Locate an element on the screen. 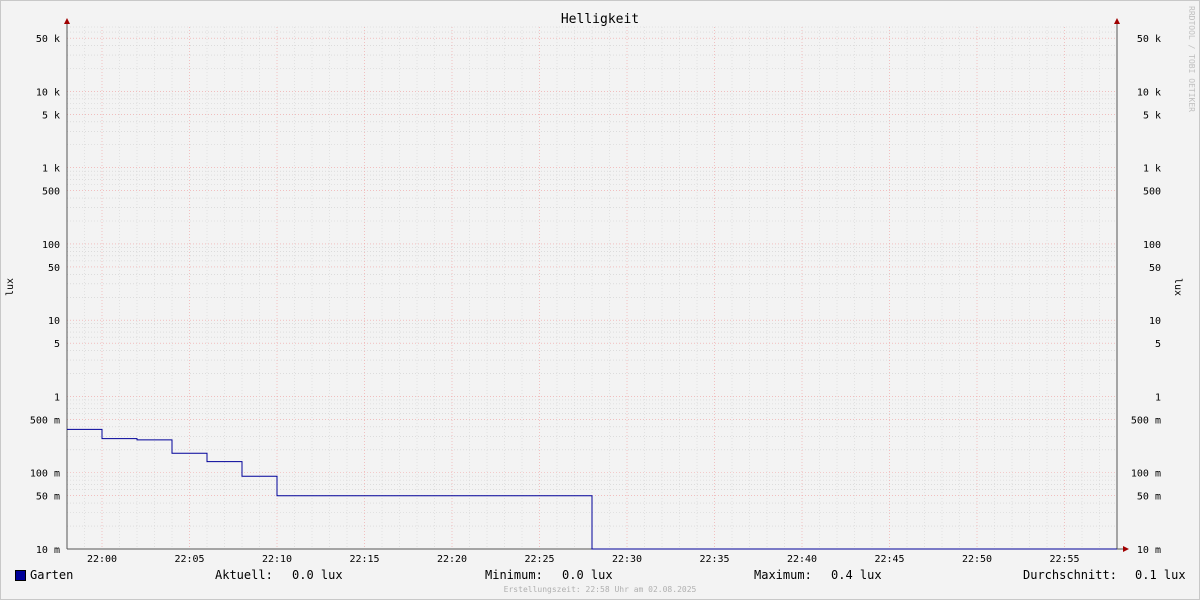  x-axis-arrow is located at coordinates (1126, 549).